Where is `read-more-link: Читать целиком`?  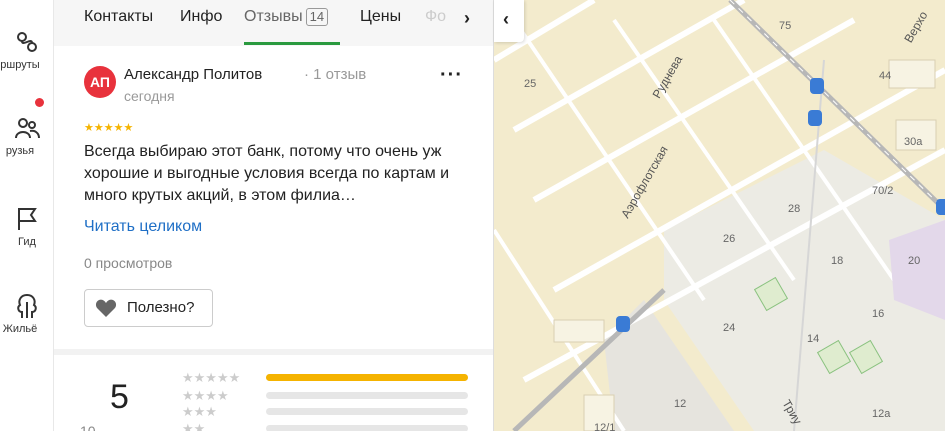
read-more-link: Читать целиком is located at coordinates (143, 227).